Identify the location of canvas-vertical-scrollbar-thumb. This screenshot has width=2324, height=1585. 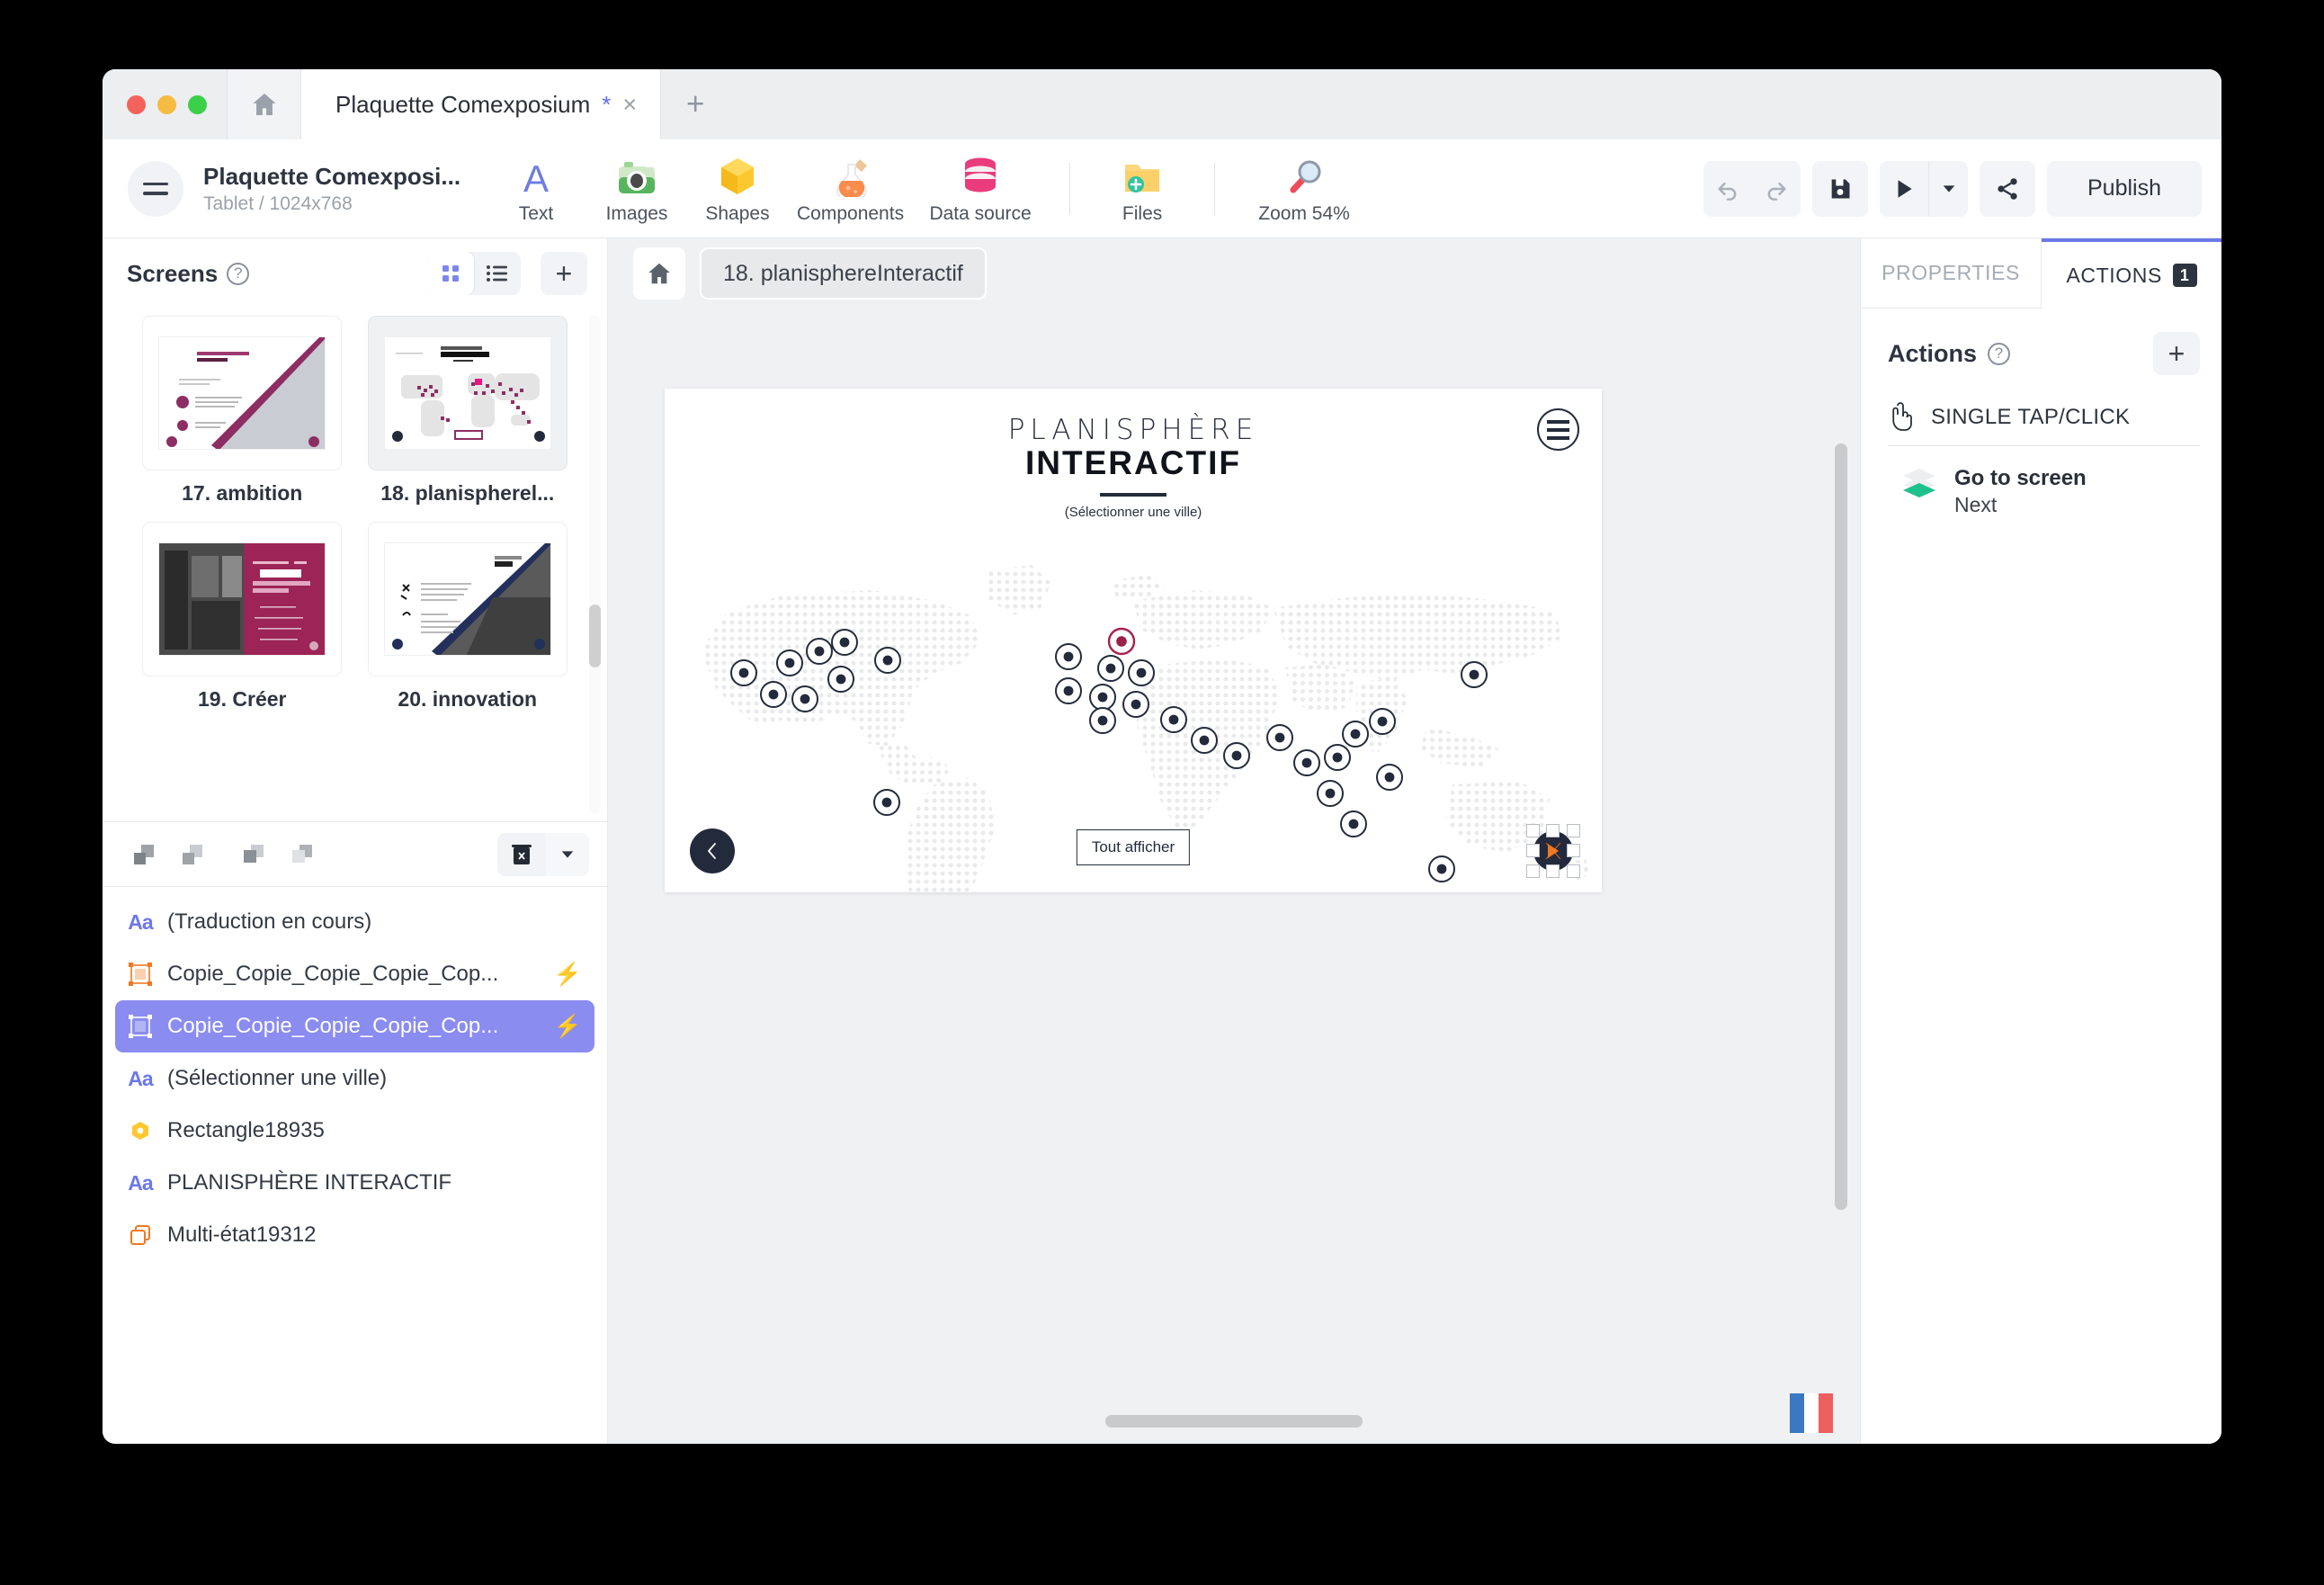
(1841, 826).